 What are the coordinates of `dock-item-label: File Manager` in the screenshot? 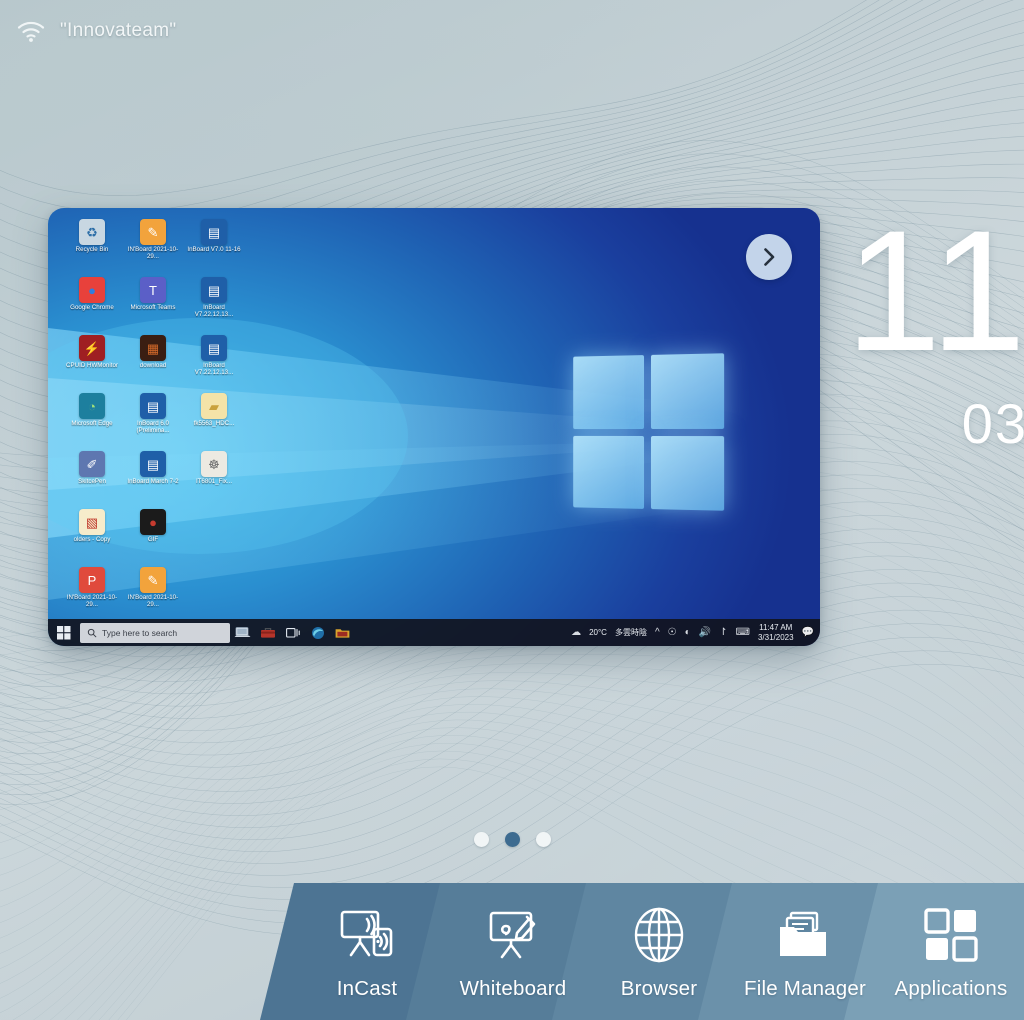 It's located at (805, 988).